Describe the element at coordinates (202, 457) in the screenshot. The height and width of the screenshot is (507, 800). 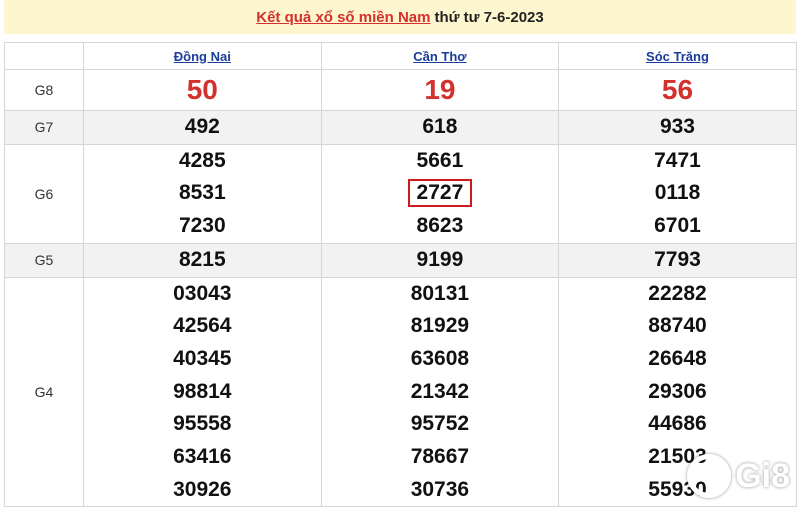
I see `result-number: 63416` at that location.